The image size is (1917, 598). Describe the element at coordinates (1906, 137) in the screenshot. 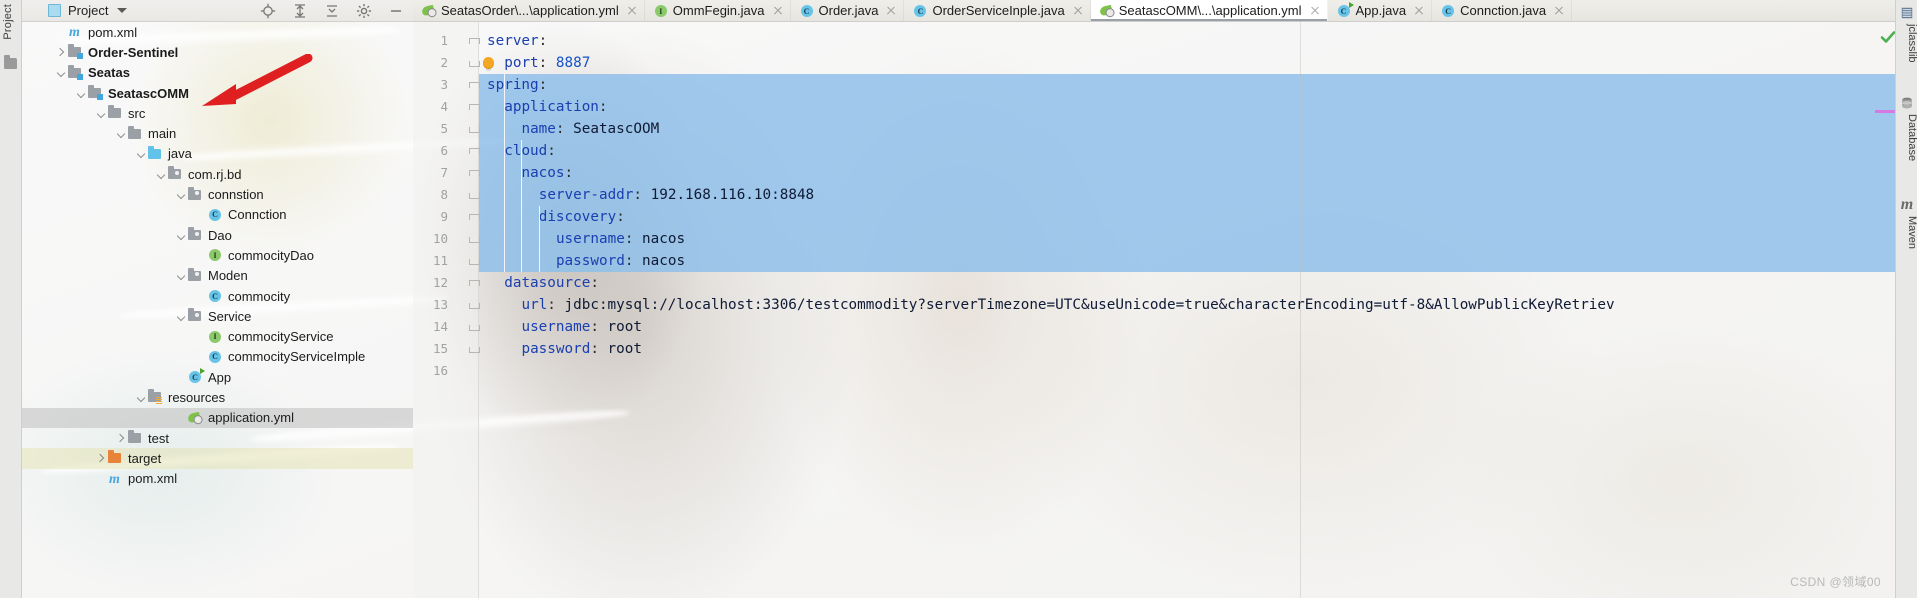

I see `tool-window-button-database: Database` at that location.